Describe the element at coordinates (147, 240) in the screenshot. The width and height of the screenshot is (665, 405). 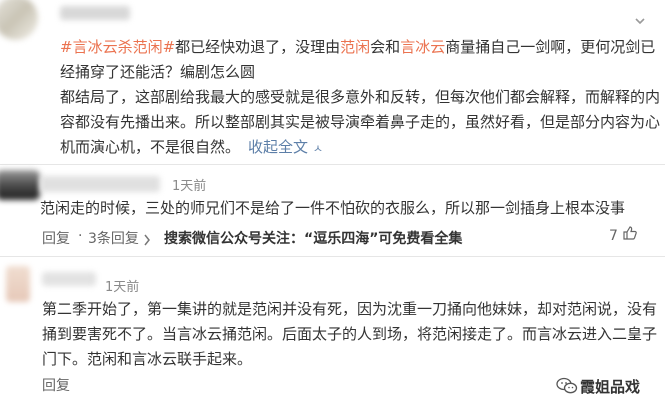
I see `chevron-right-icon` at that location.